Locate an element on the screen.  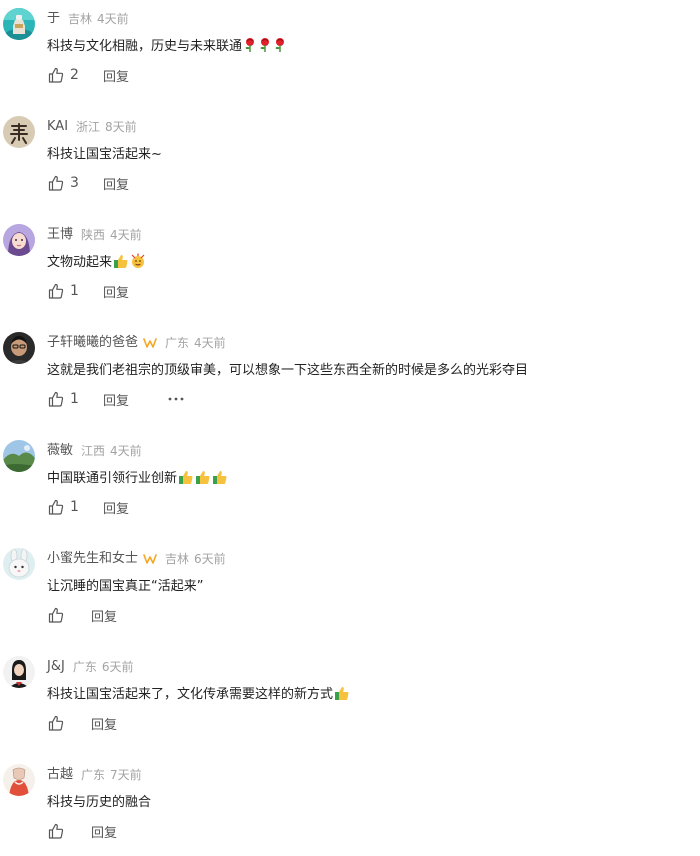
comment-meta: 小蜜先生和女士 吉林 6天前 is located at coordinates (136, 559).